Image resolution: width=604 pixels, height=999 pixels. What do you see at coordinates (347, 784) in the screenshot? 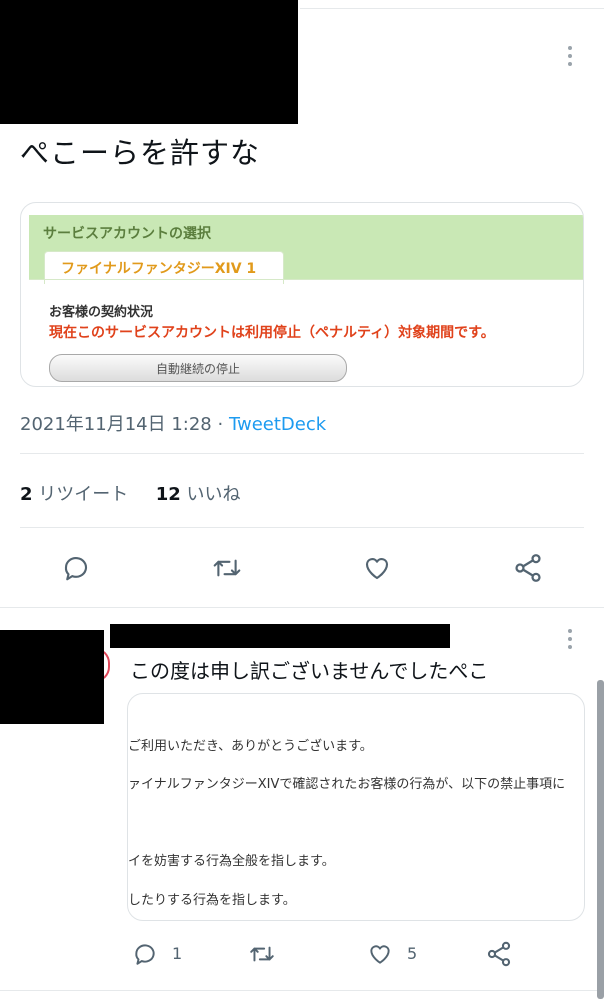
I see `reply-card-line-2: ァイナルファンタジーXIVで確認されたお客様の行為が、以下の禁止事項に` at bounding box center [347, 784].